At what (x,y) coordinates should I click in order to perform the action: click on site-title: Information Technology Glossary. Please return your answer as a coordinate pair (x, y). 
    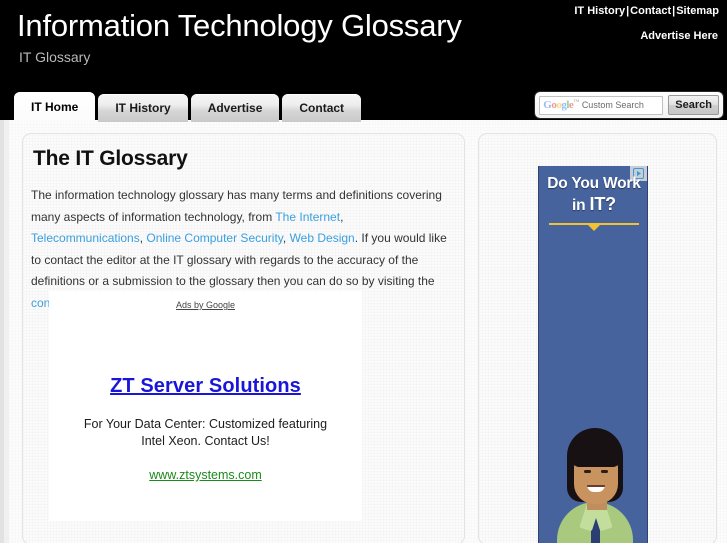
    Looking at the image, I should click on (239, 25).